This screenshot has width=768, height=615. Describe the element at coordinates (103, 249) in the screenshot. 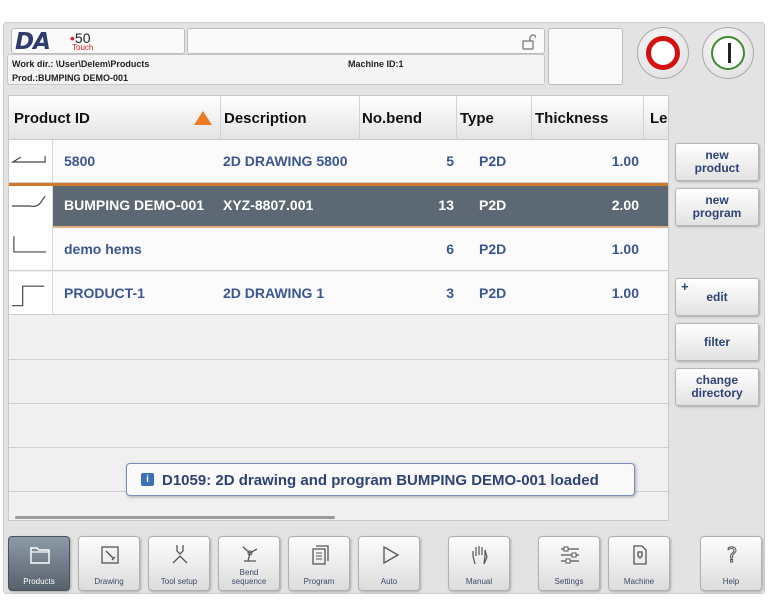

I see `product-id: demo hems` at that location.